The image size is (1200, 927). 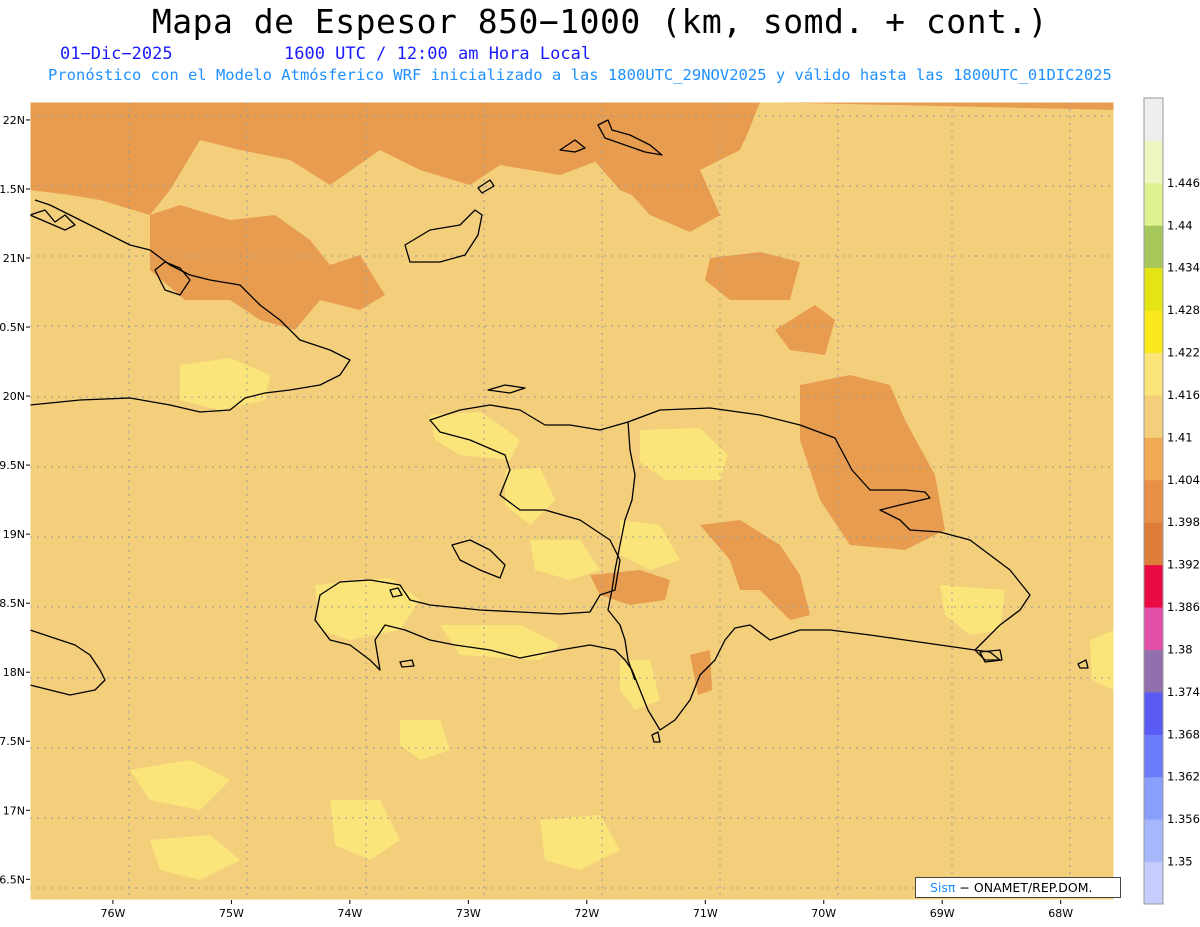 What do you see at coordinates (231, 913) in the screenshot?
I see `lon-tick-label: 75W` at bounding box center [231, 913].